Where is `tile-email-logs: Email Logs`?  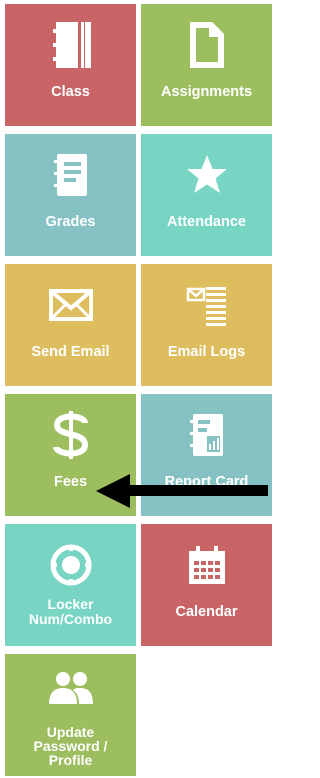 tile-email-logs: Email Logs is located at coordinates (206, 325).